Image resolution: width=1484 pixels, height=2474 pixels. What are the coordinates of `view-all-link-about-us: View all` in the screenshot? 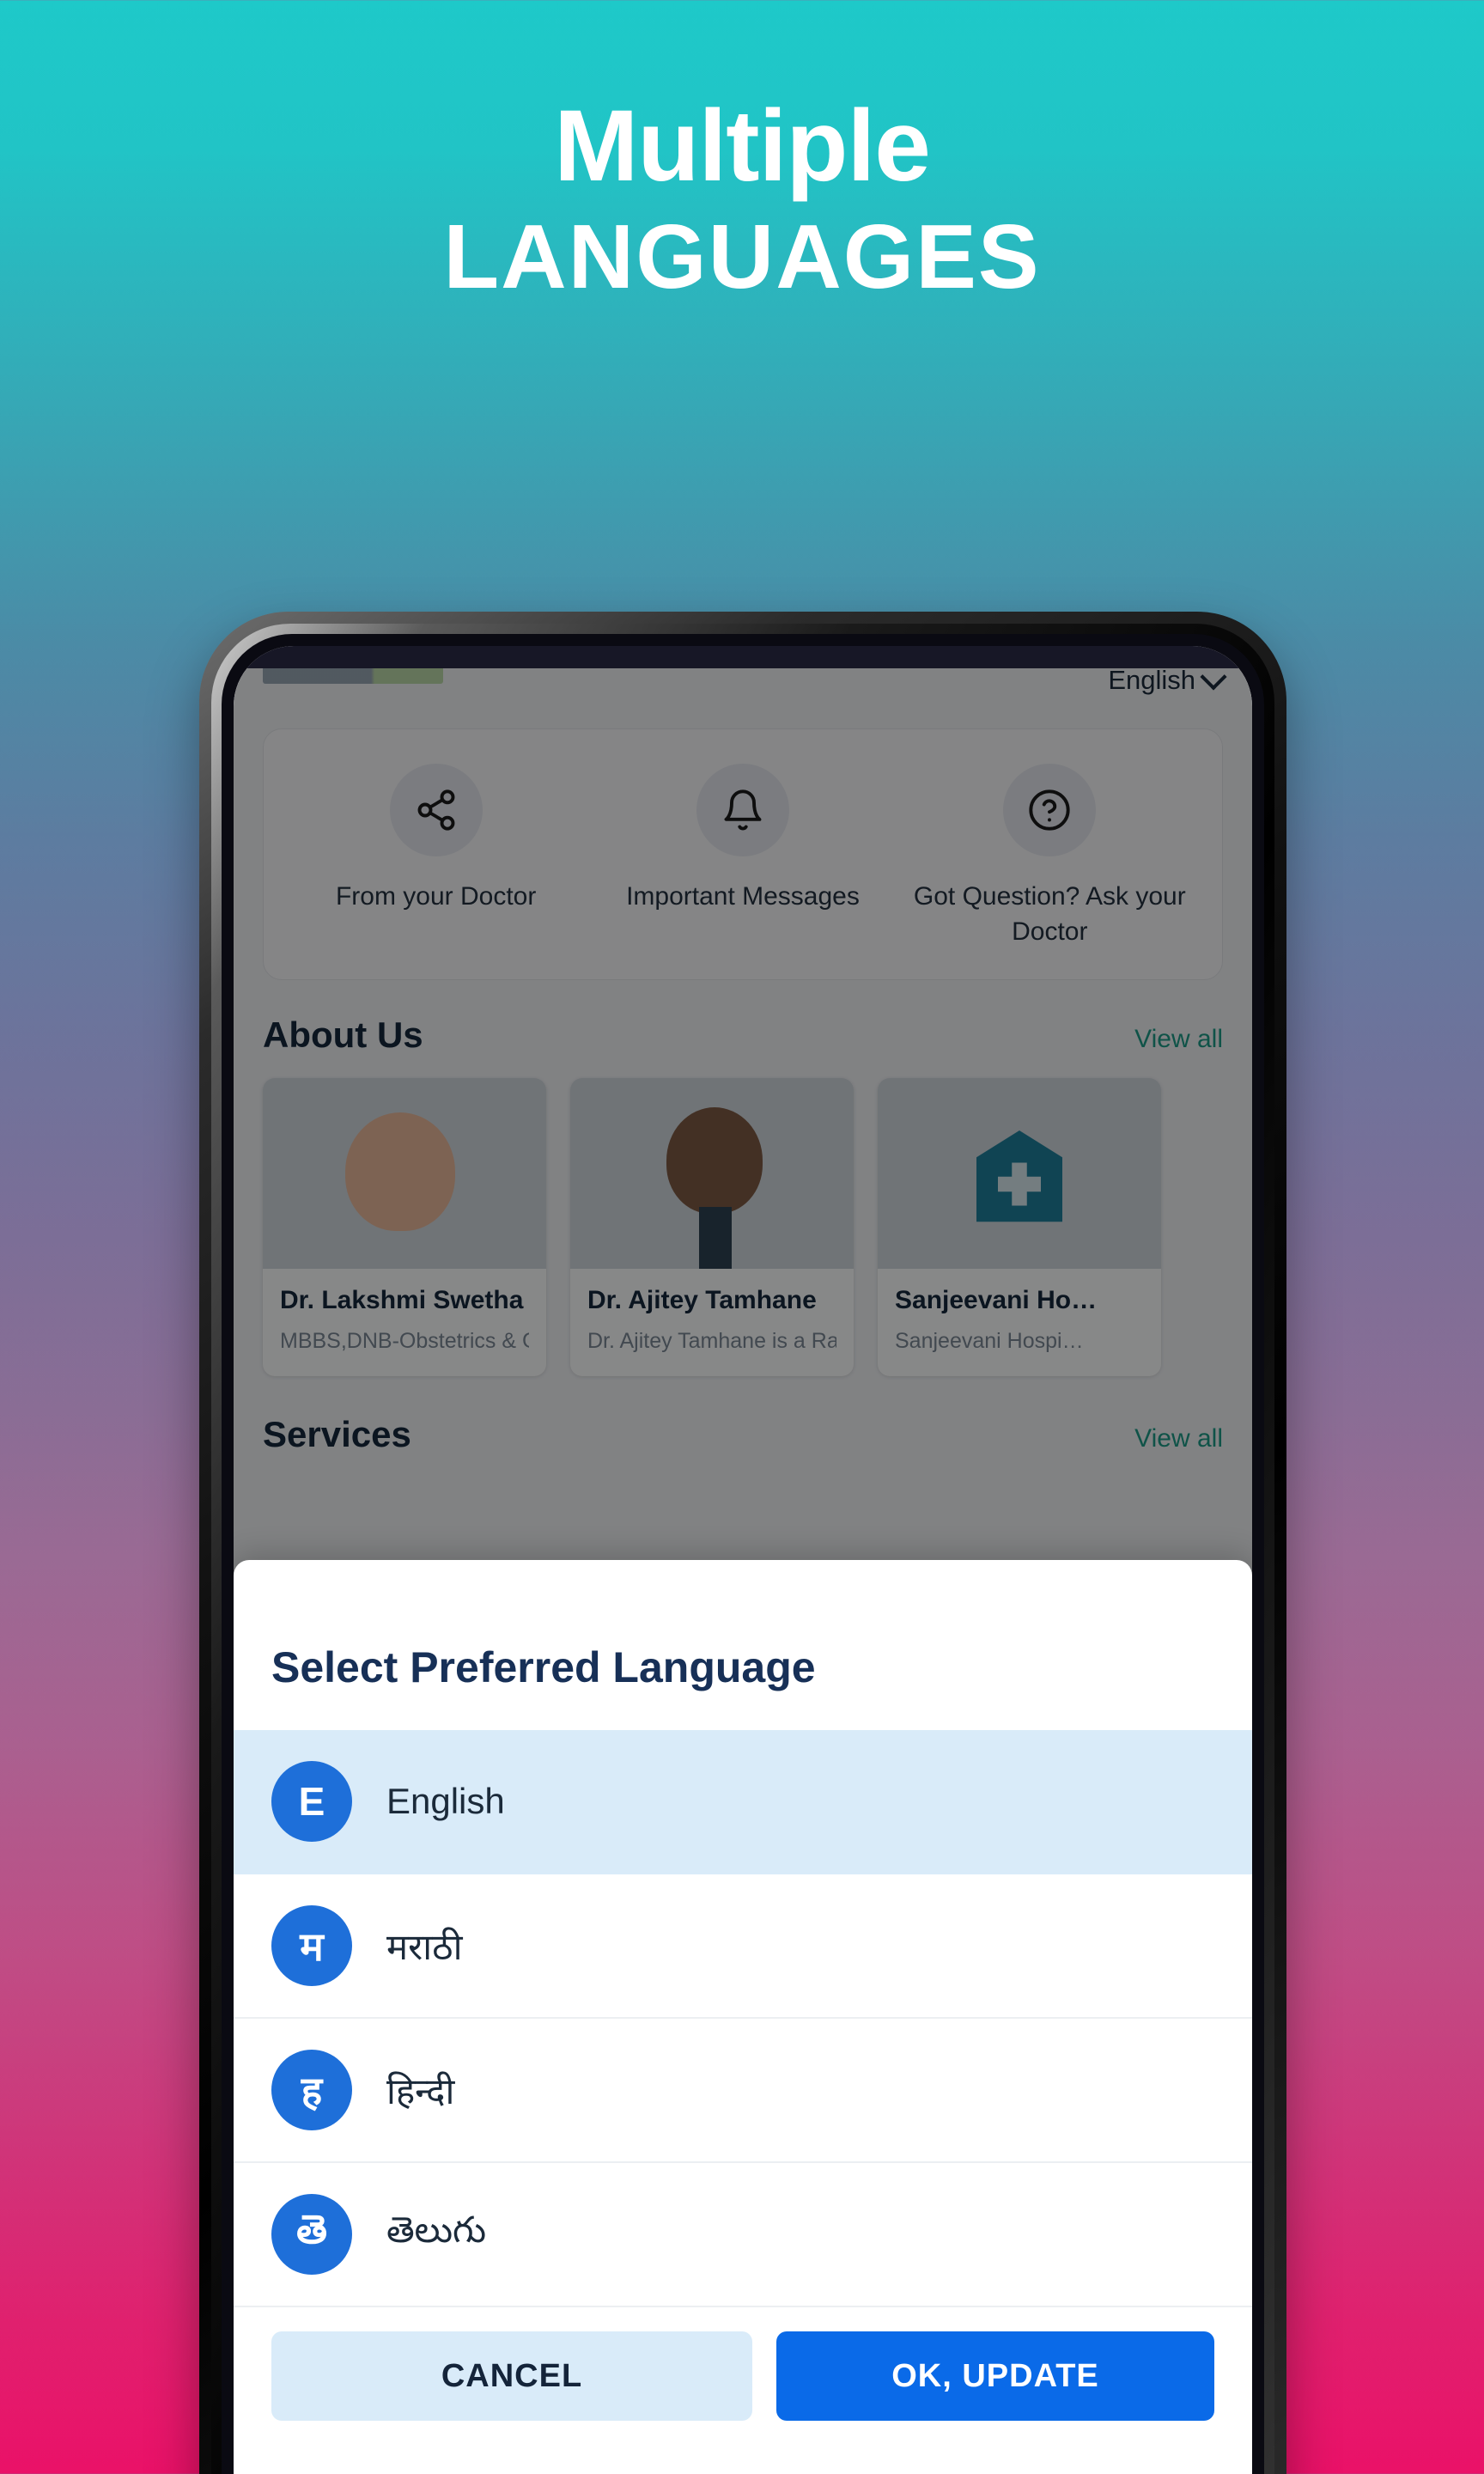 It's located at (1178, 1039).